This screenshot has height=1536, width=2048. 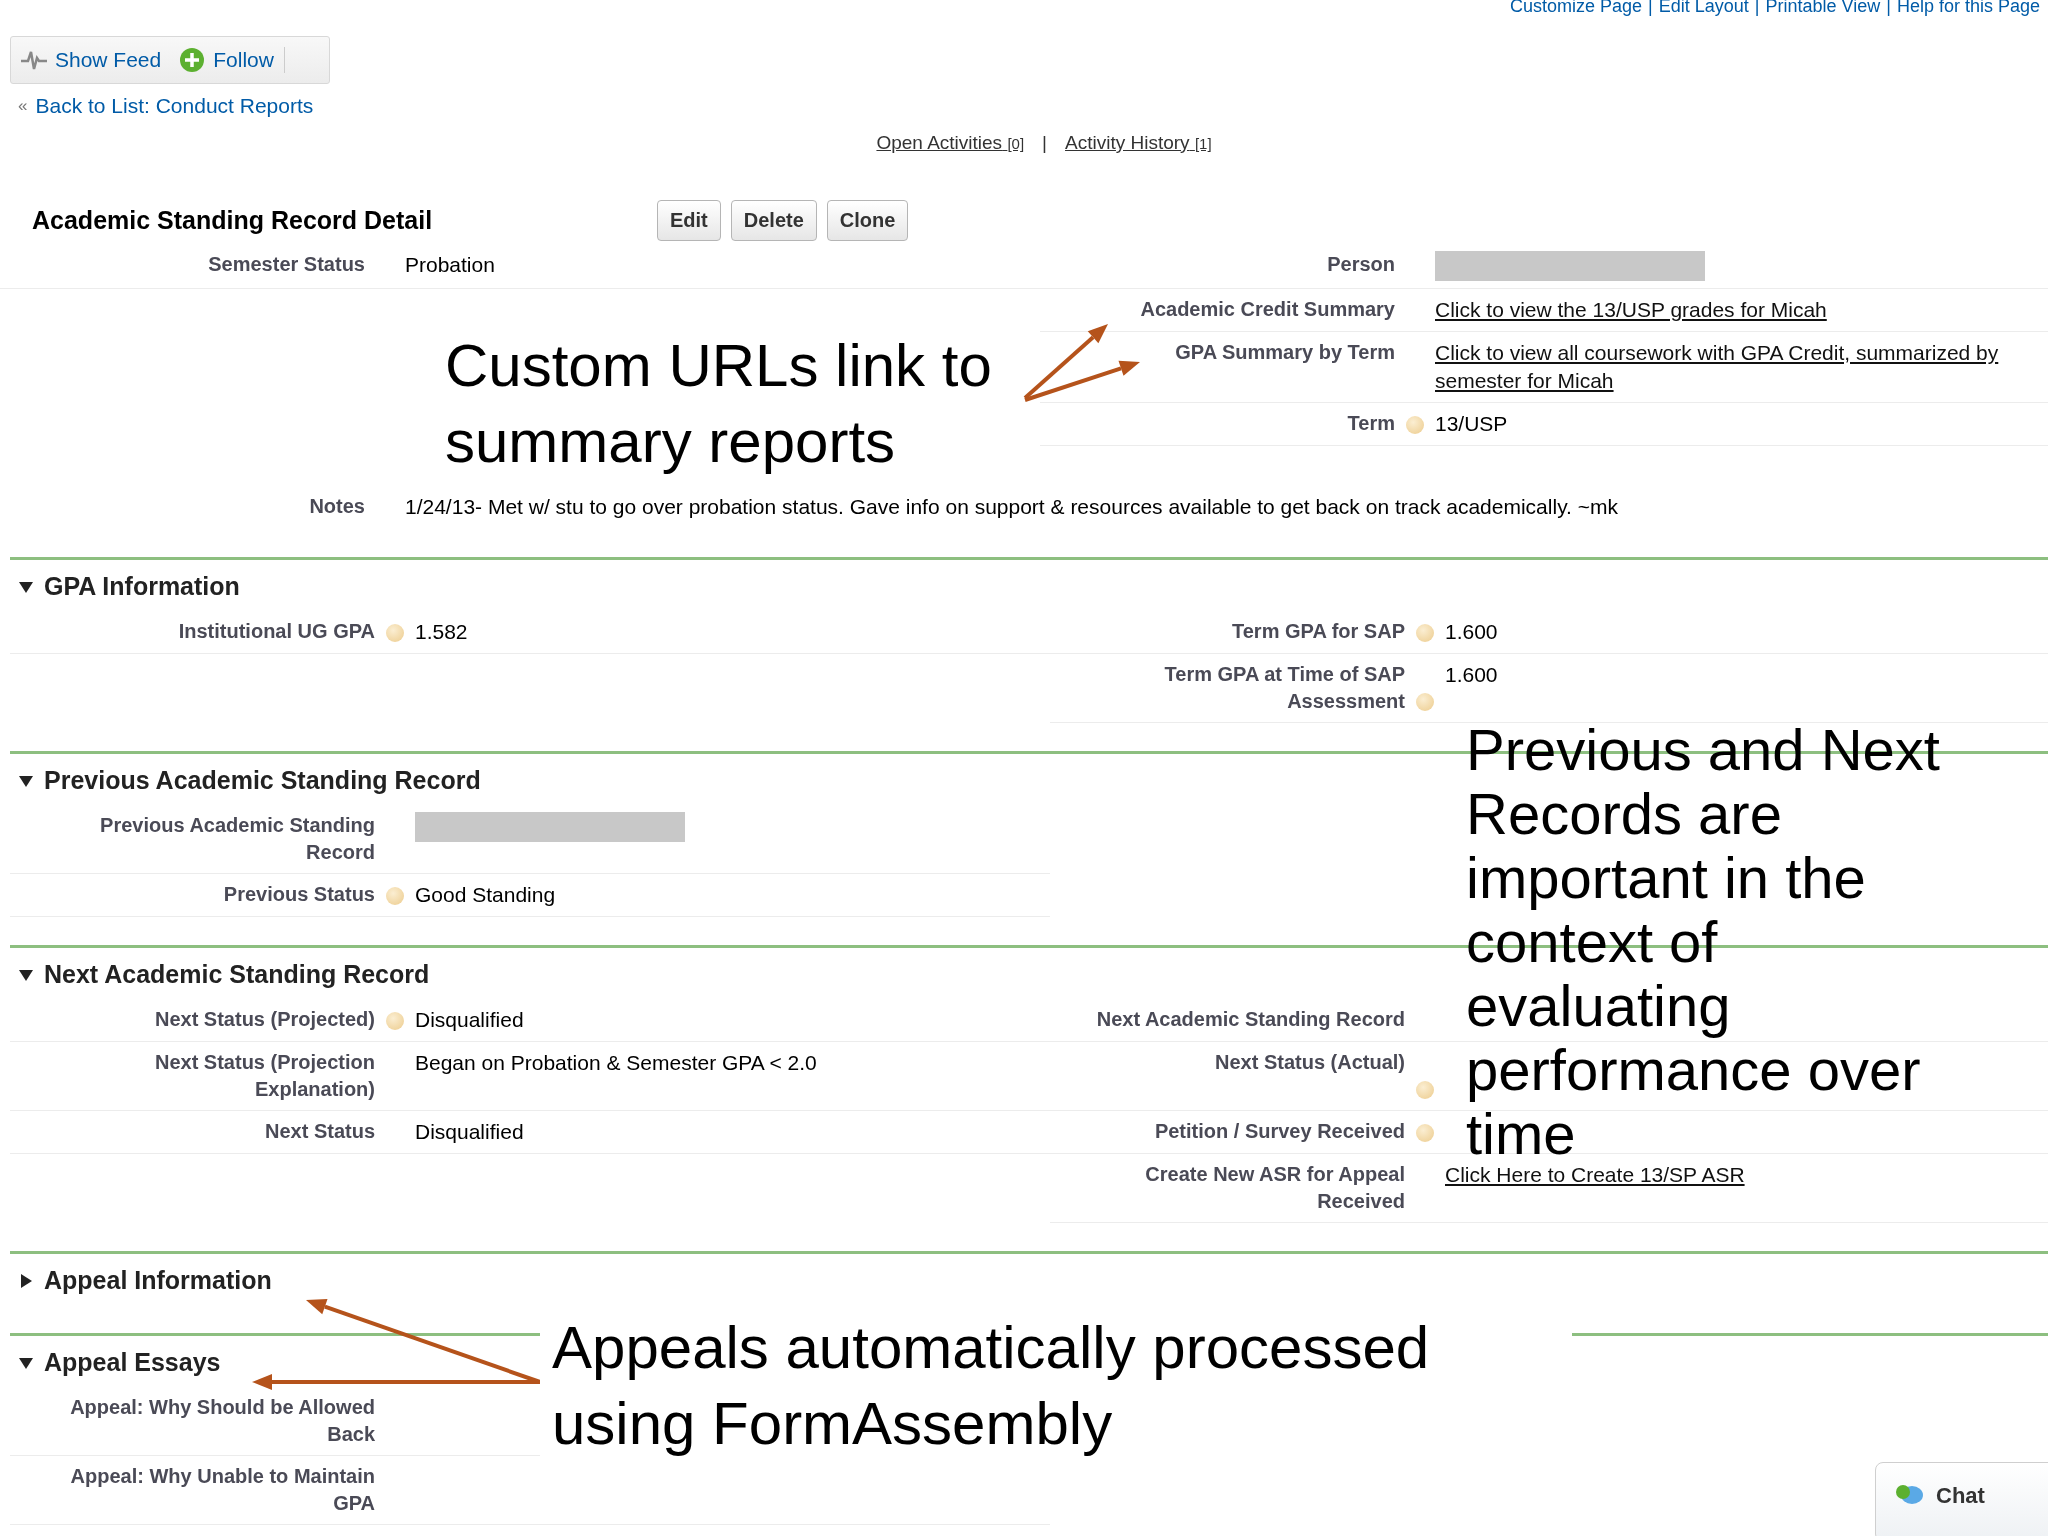 I want to click on action-button: Delete, so click(x=773, y=220).